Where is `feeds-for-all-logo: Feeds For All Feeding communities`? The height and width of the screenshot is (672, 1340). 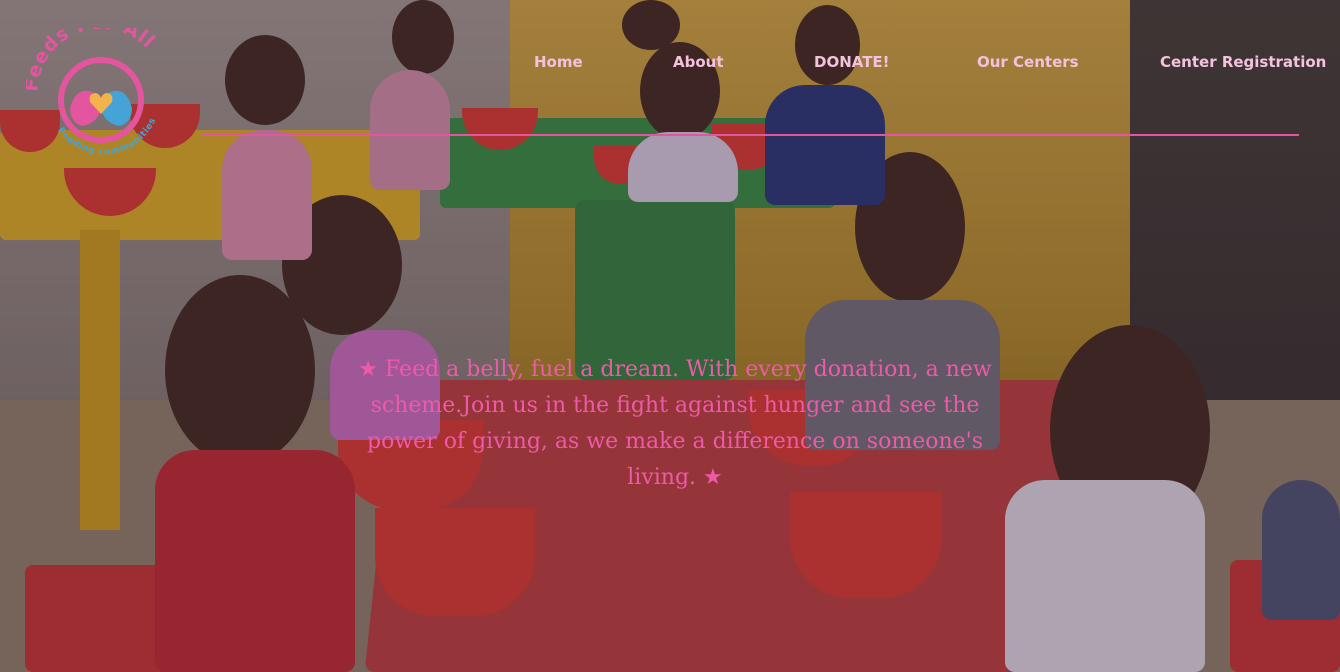 feeds-for-all-logo: Feeds For All Feeding communities is located at coordinates (98, 84).